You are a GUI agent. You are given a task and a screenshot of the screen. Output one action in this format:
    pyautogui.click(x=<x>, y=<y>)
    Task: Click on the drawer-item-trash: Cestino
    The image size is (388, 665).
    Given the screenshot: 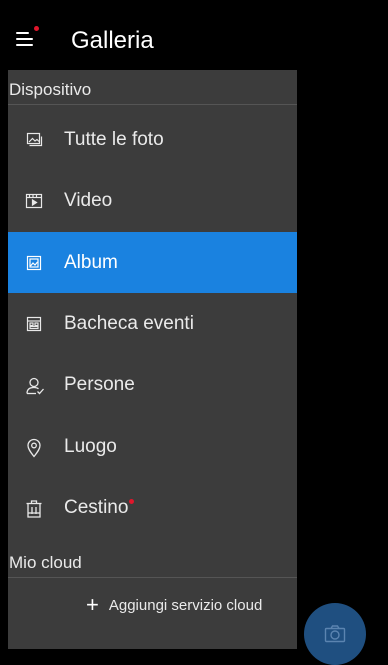 What is the action you would take?
    pyautogui.click(x=152, y=507)
    